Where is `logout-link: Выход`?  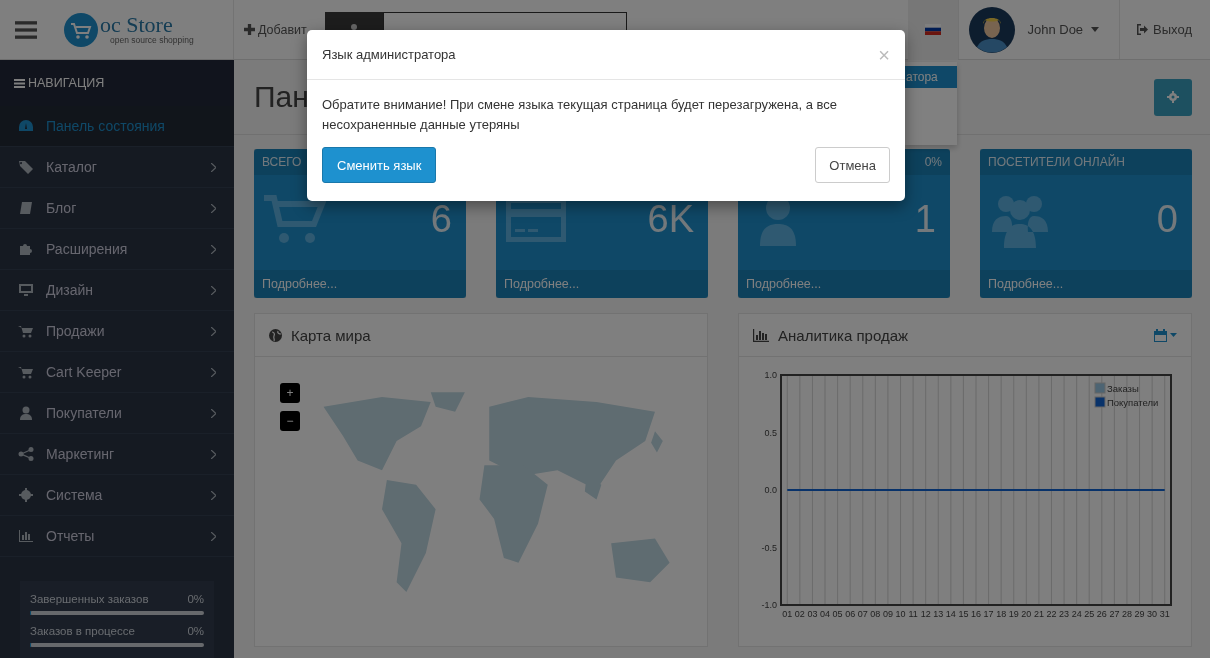 logout-link: Выход is located at coordinates (1164, 29).